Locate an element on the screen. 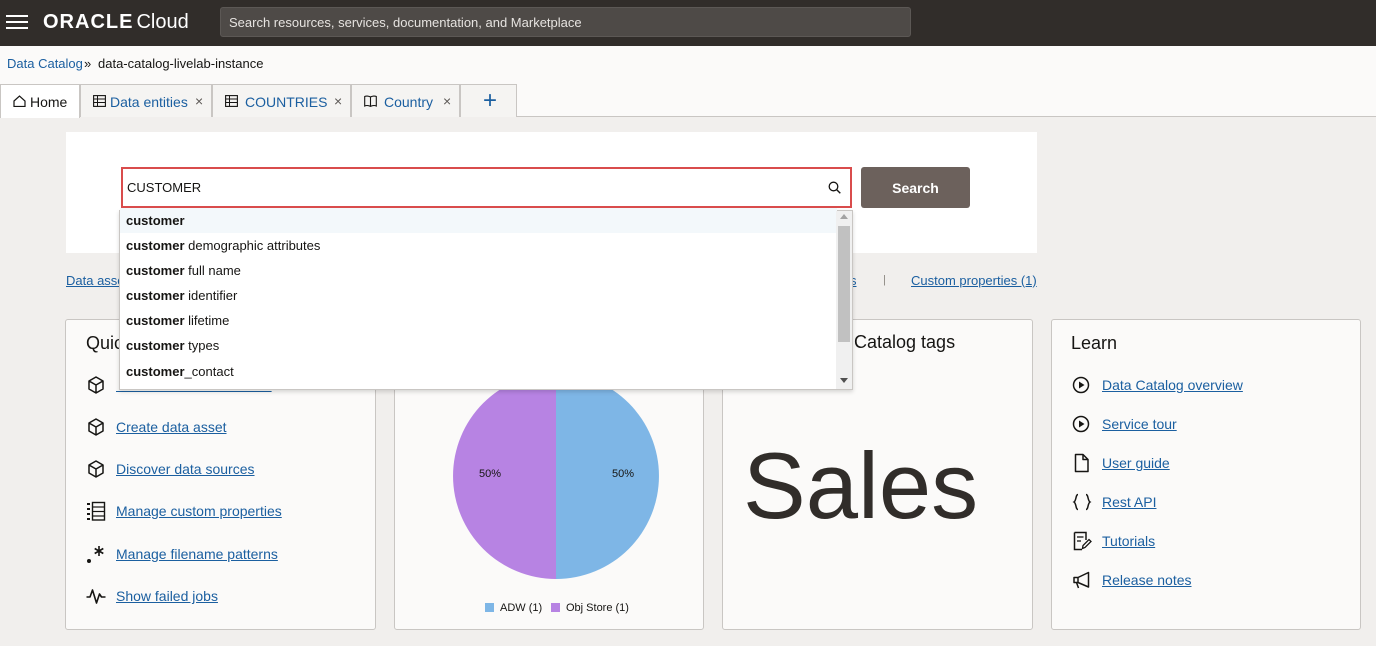 Image resolution: width=1376 pixels, height=646 pixels. pie-slice-adw is located at coordinates (607, 476).